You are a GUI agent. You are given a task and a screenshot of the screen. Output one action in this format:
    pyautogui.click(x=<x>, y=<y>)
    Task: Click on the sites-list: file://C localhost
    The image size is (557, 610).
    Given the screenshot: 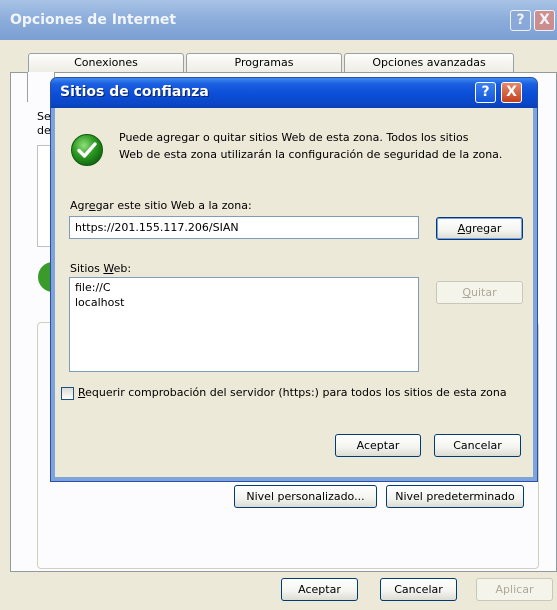 What is the action you would take?
    pyautogui.click(x=244, y=324)
    